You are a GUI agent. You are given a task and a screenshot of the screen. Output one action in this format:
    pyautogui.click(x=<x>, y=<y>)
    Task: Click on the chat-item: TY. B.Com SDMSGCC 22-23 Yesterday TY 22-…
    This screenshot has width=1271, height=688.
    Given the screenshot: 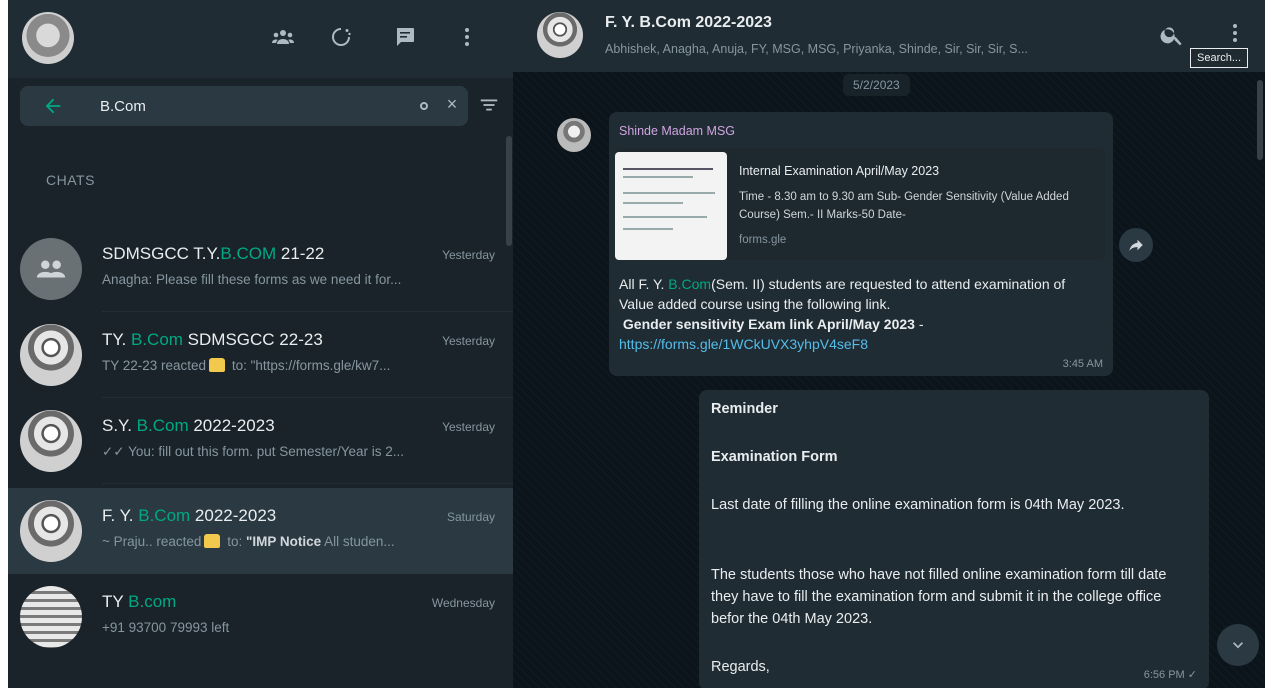 What is the action you would take?
    pyautogui.click(x=260, y=355)
    